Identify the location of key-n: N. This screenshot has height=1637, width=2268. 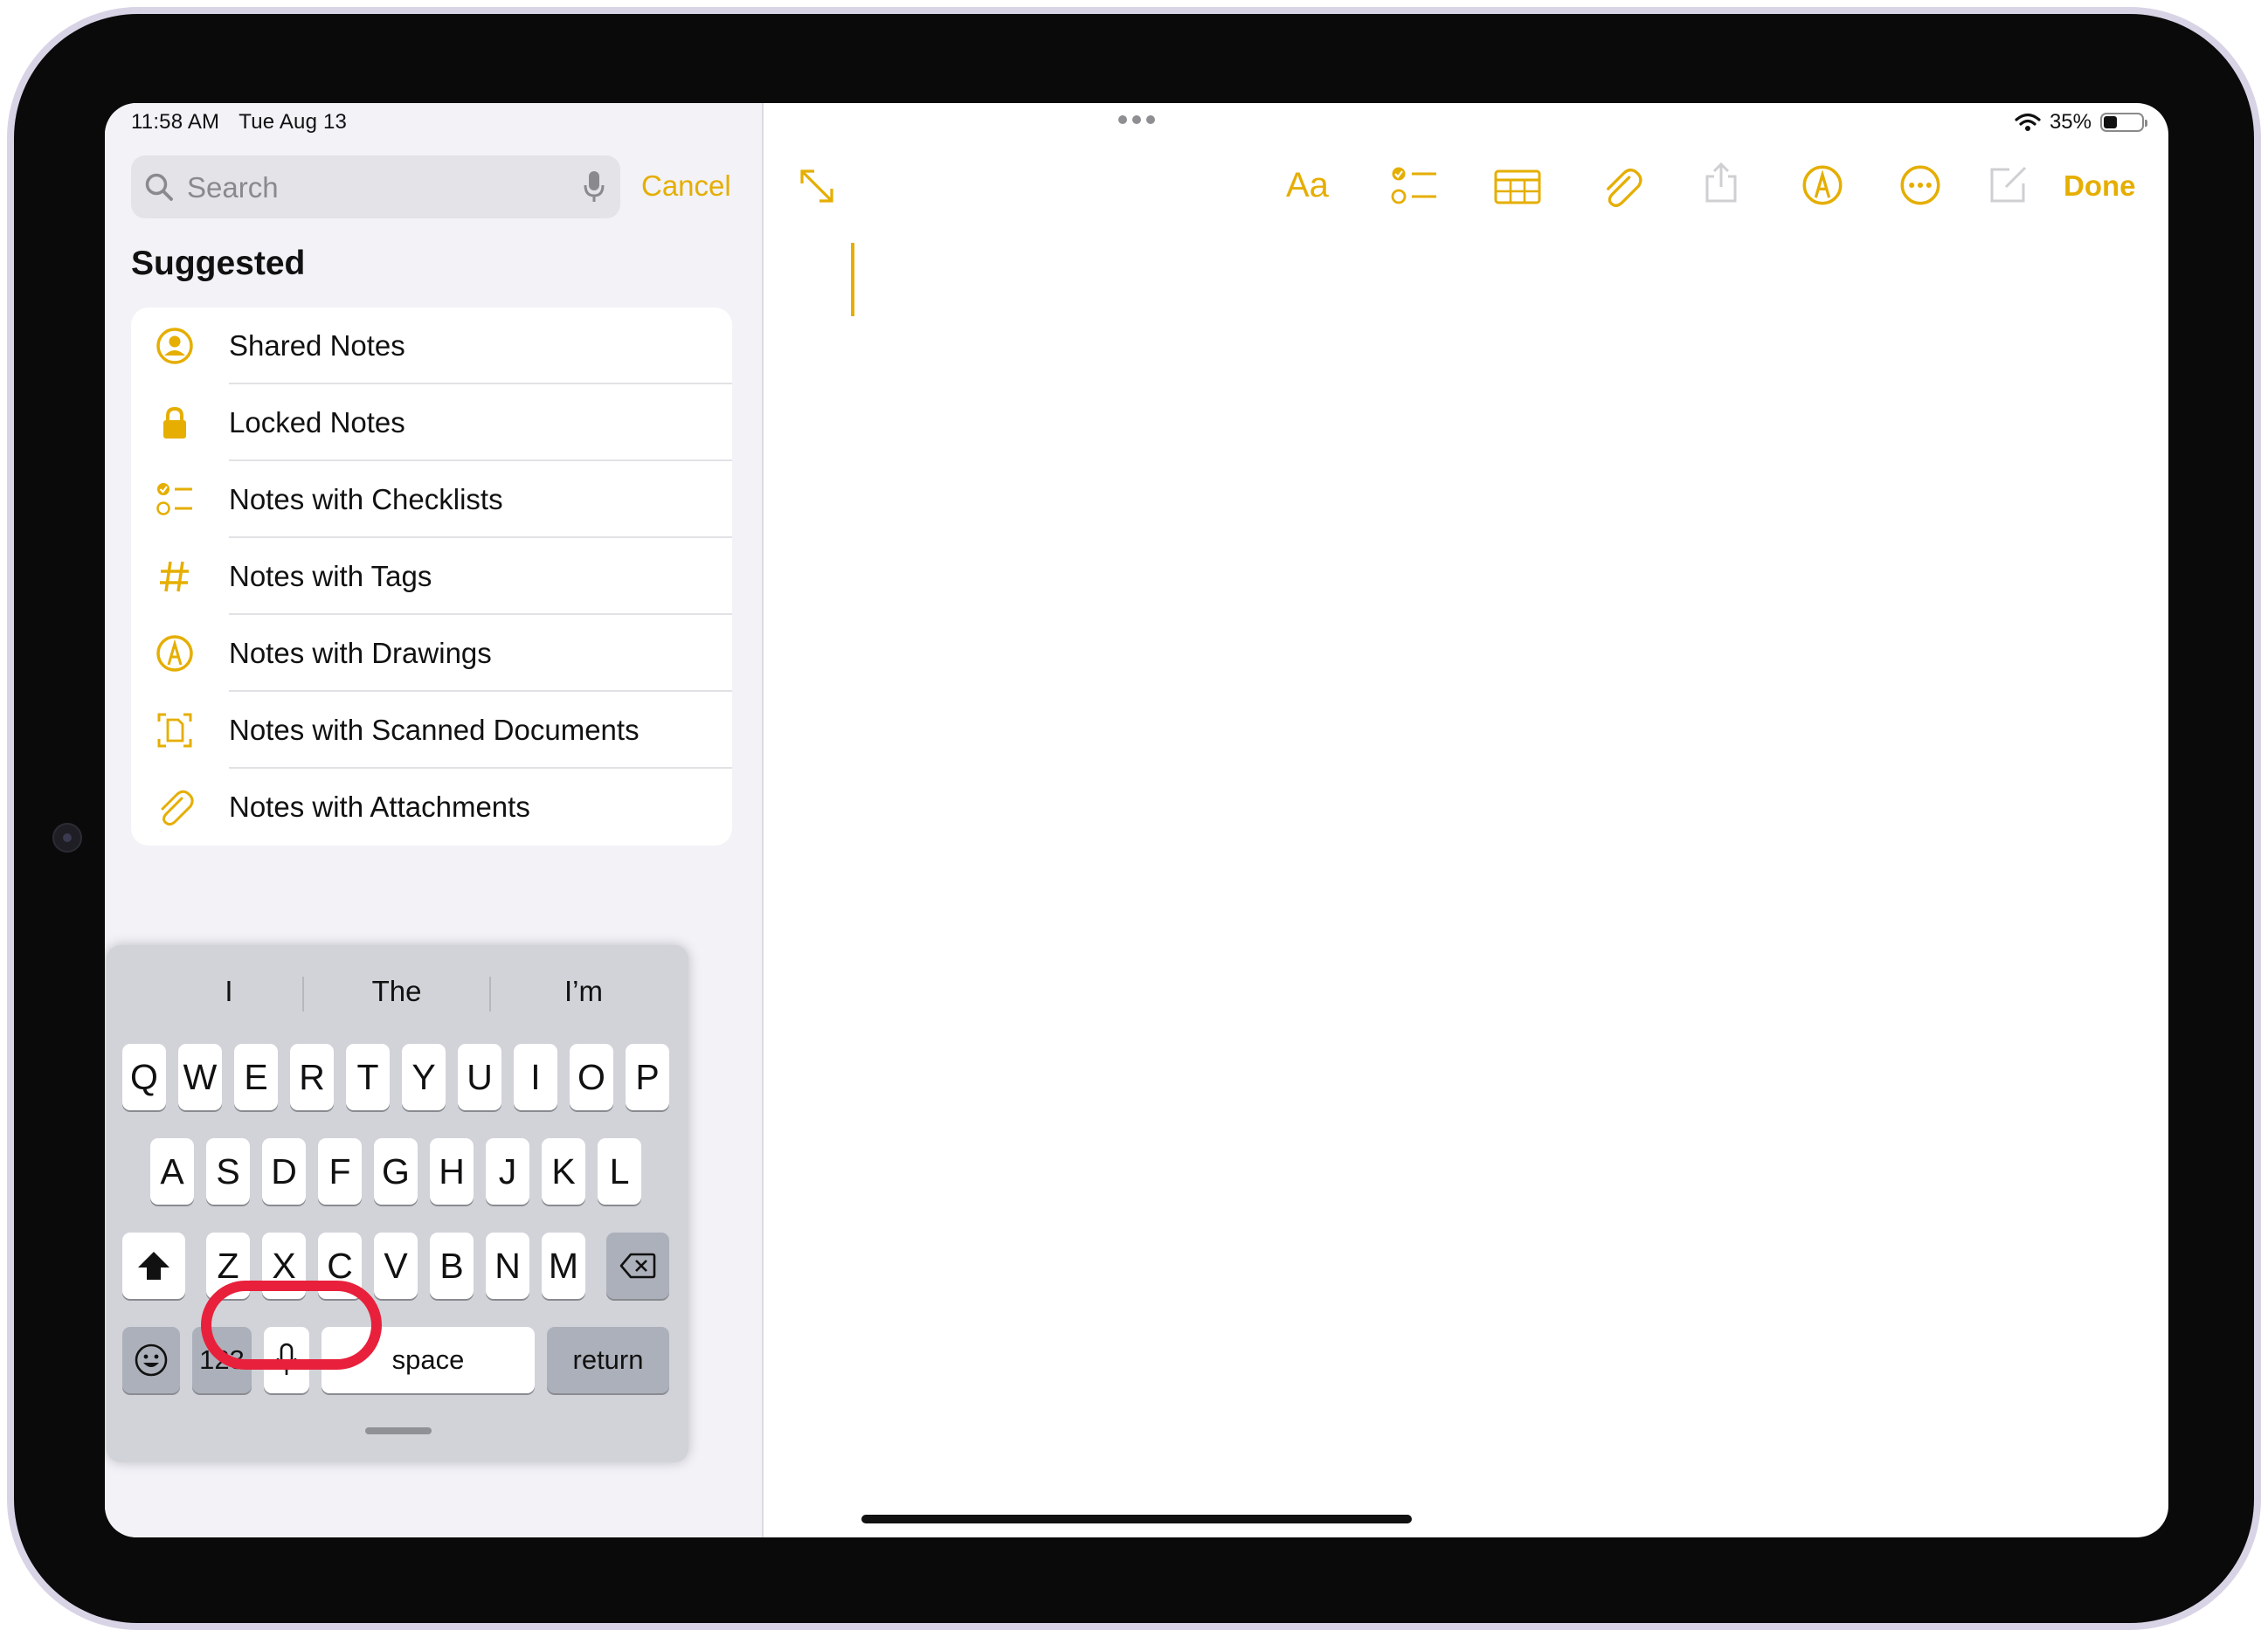
(508, 1266).